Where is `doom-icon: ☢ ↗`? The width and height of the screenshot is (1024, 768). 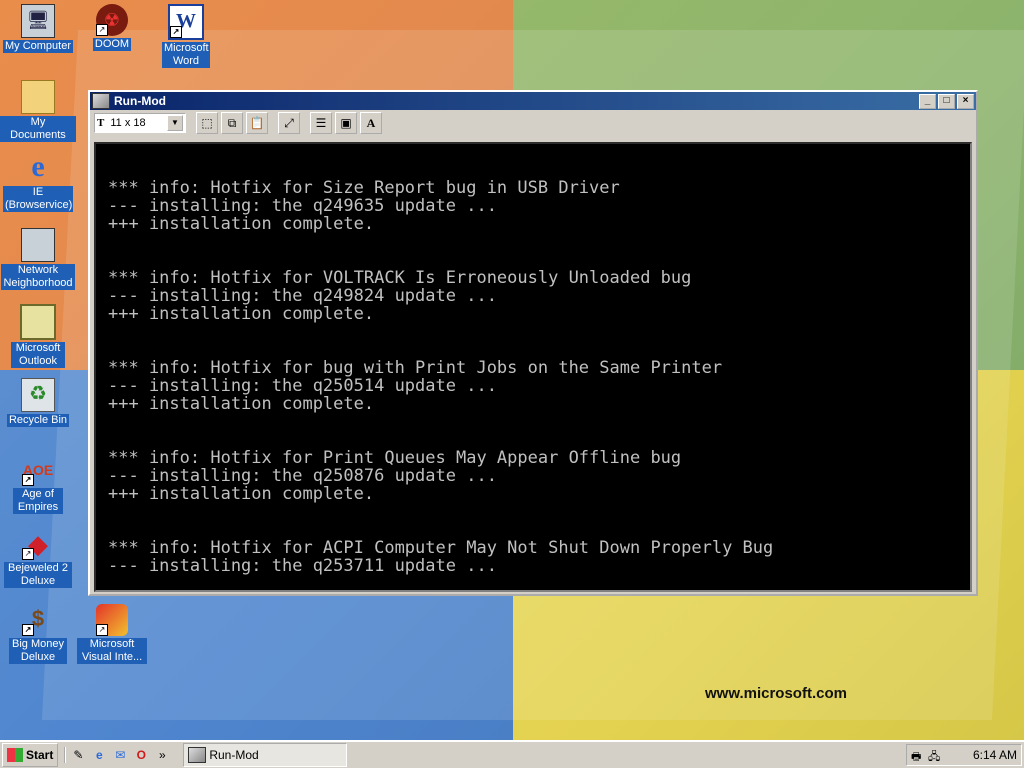
doom-icon: ☢ ↗ is located at coordinates (112, 20).